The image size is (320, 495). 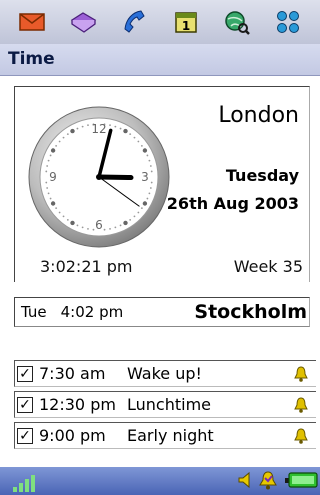 I want to click on diary-book-icon, so click(x=83, y=22).